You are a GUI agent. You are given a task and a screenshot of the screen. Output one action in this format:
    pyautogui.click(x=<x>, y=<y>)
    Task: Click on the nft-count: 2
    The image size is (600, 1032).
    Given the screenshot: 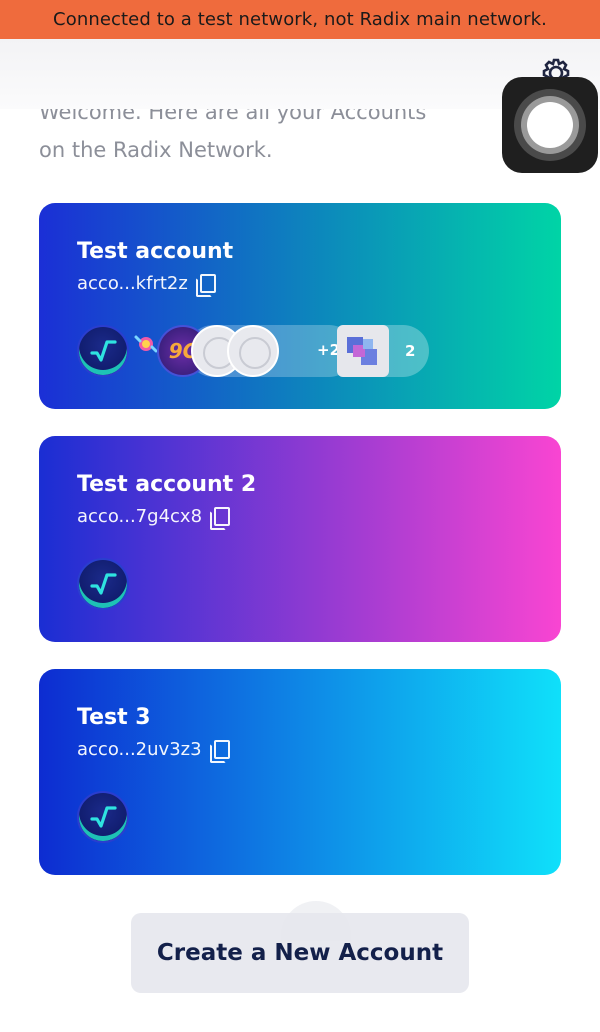 What is the action you would take?
    pyautogui.click(x=410, y=351)
    